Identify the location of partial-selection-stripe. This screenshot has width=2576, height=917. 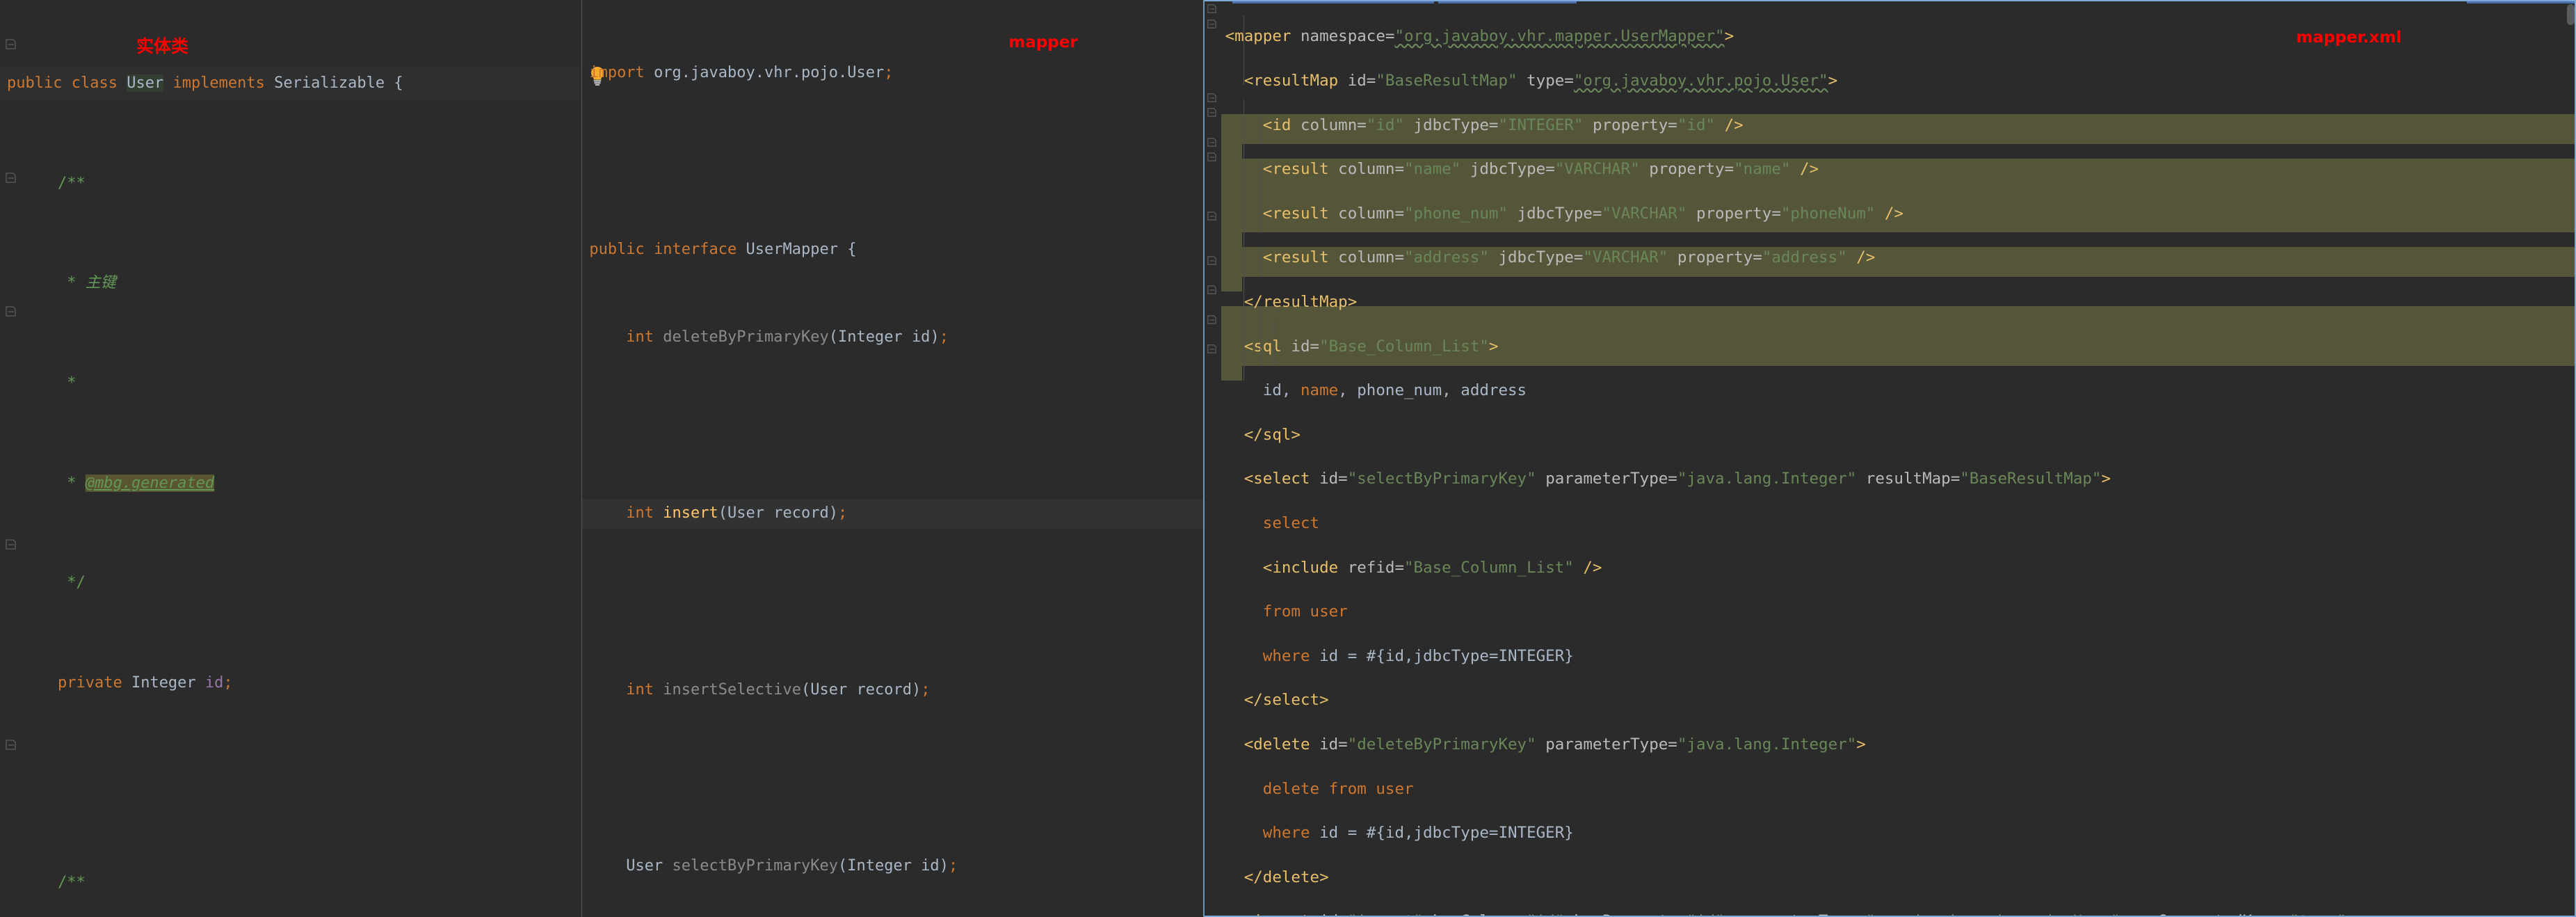
(1890, 1).